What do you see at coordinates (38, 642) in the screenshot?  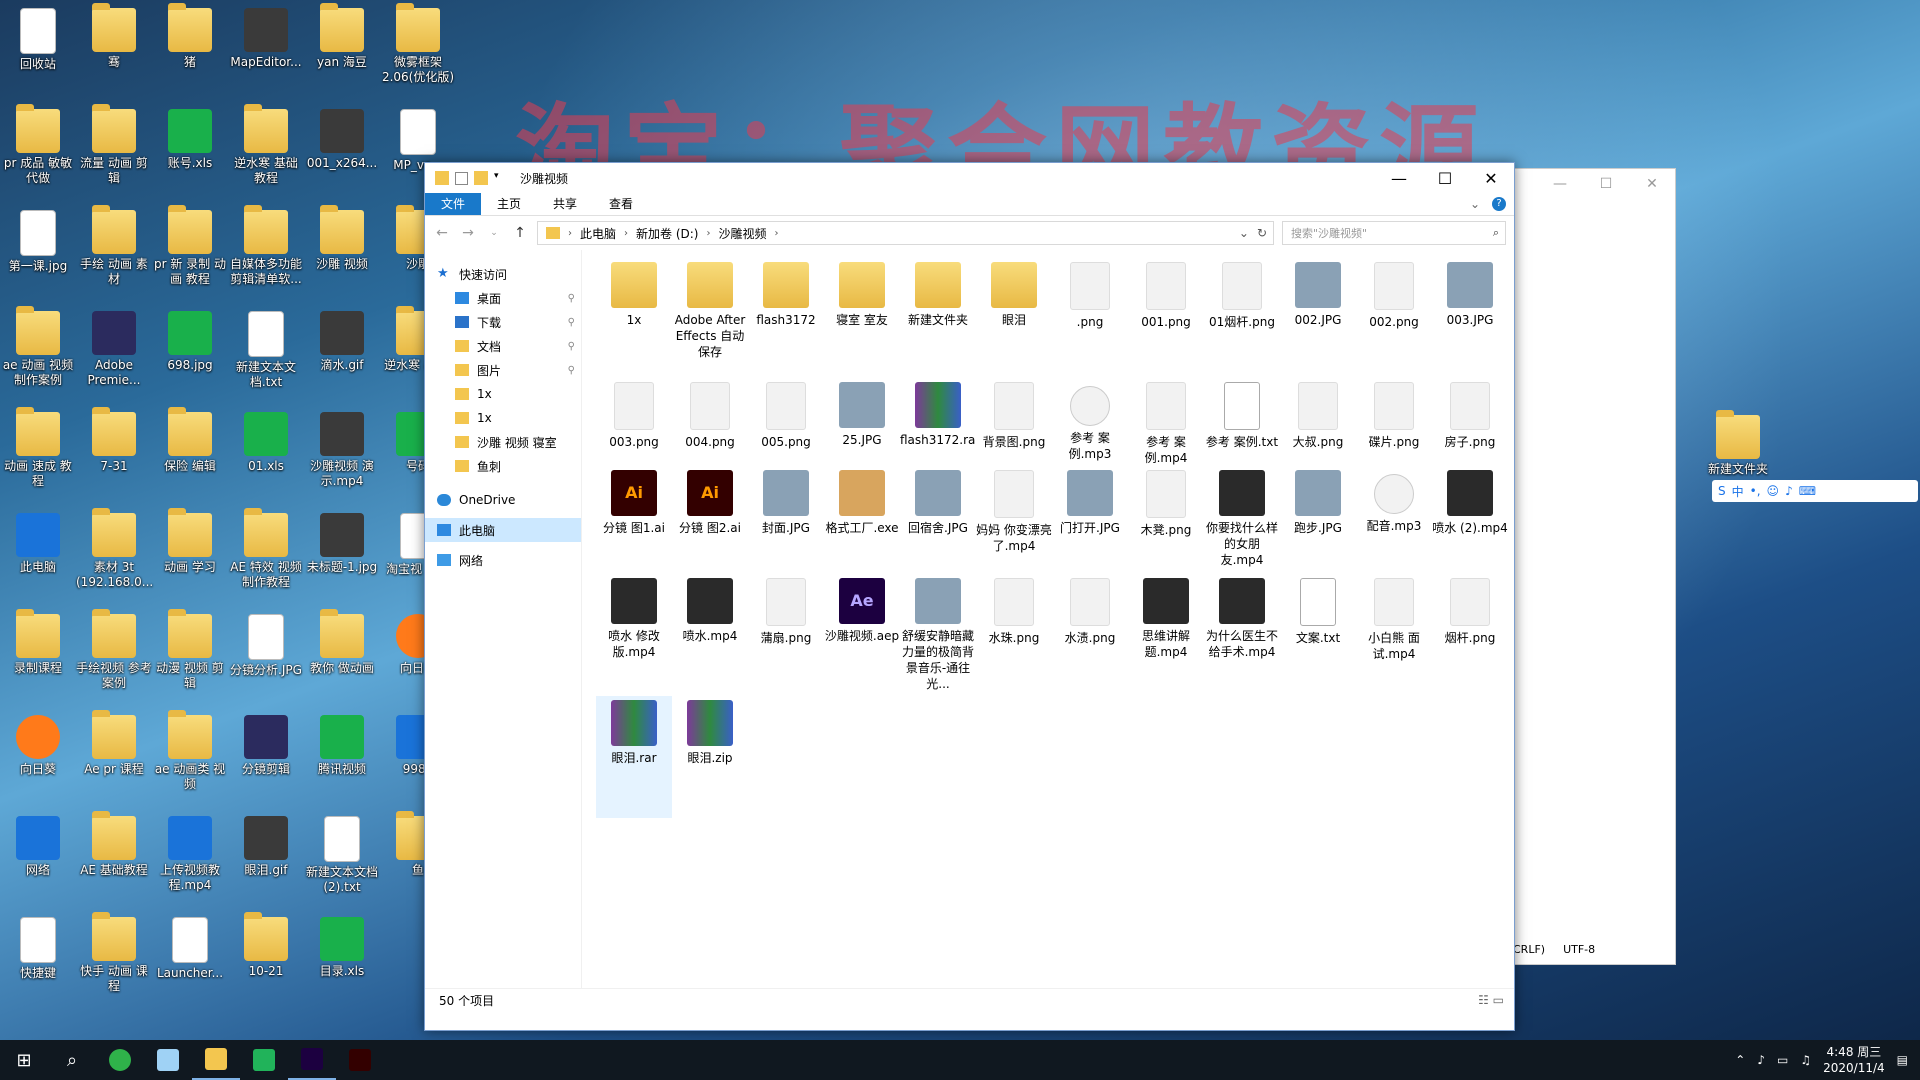 I see `desktop-icon: 录制课程` at bounding box center [38, 642].